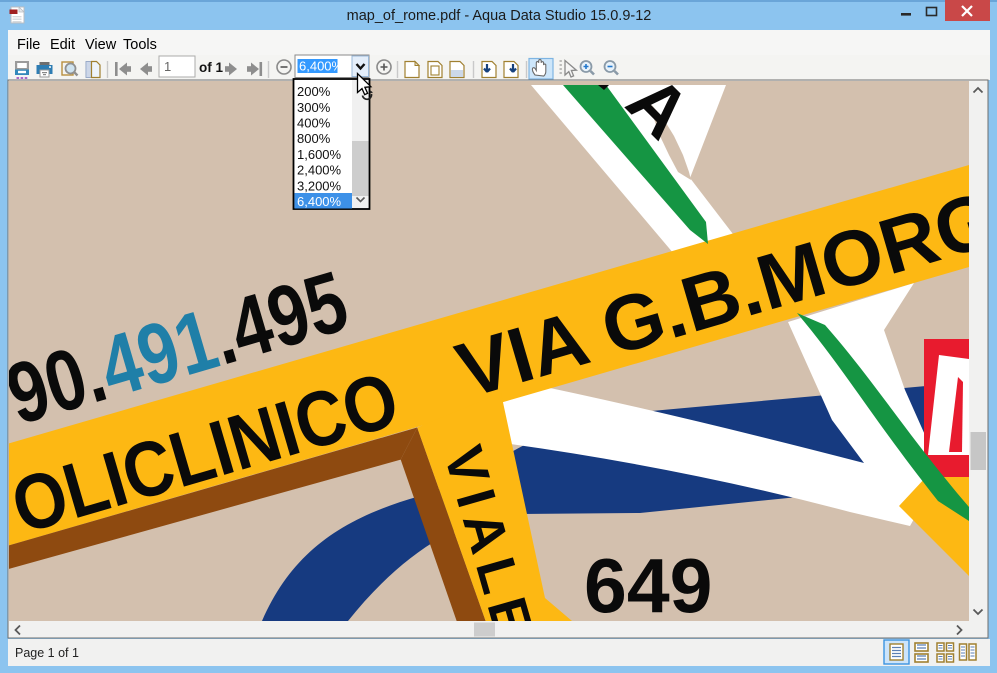 The image size is (997, 673). What do you see at coordinates (167, 66) in the screenshot?
I see `svg-text: 1` at bounding box center [167, 66].